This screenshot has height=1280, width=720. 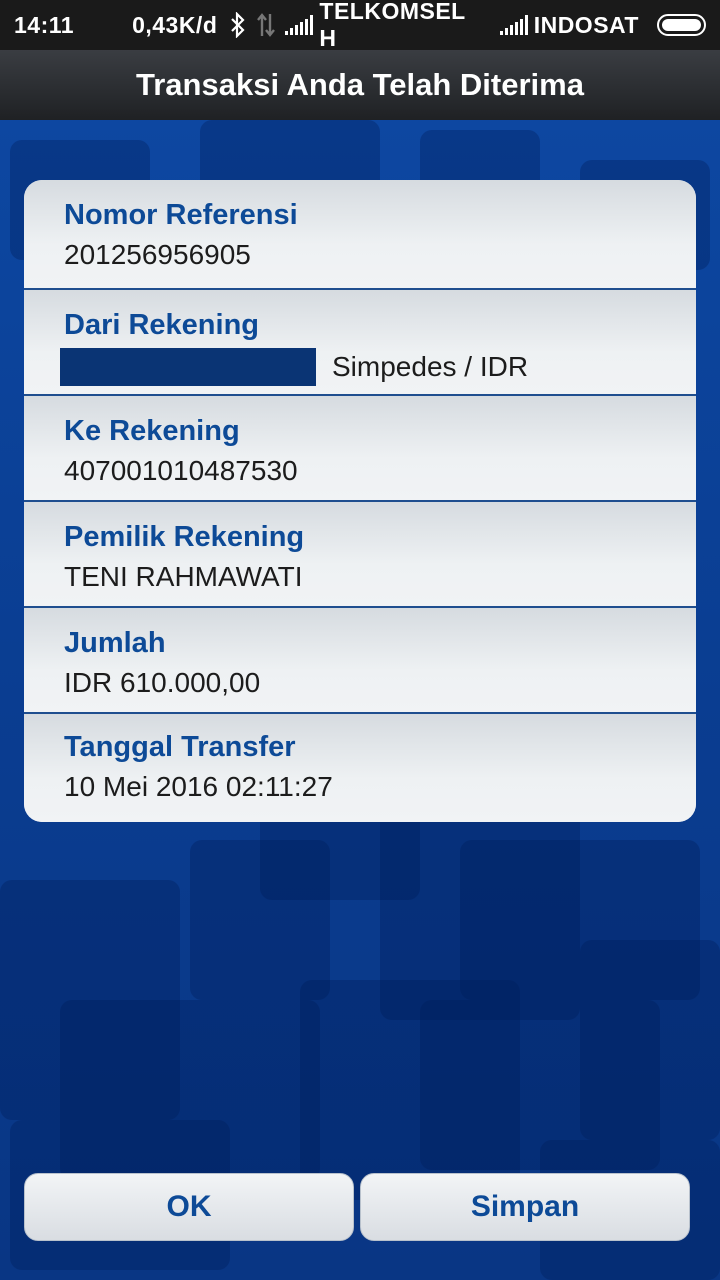 I want to click on amount-value: IDR 610.000,00, so click(x=162, y=682).